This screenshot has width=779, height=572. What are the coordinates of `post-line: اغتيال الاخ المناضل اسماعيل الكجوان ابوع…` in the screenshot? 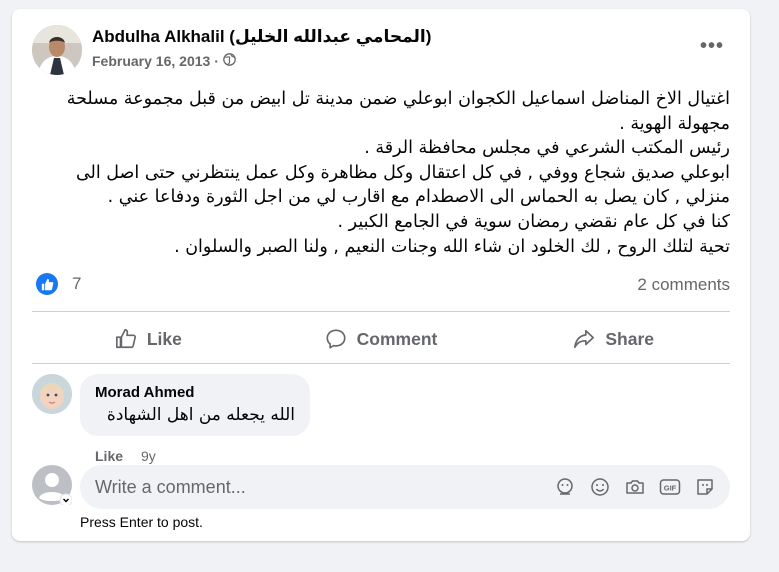 It's located at (398, 111).